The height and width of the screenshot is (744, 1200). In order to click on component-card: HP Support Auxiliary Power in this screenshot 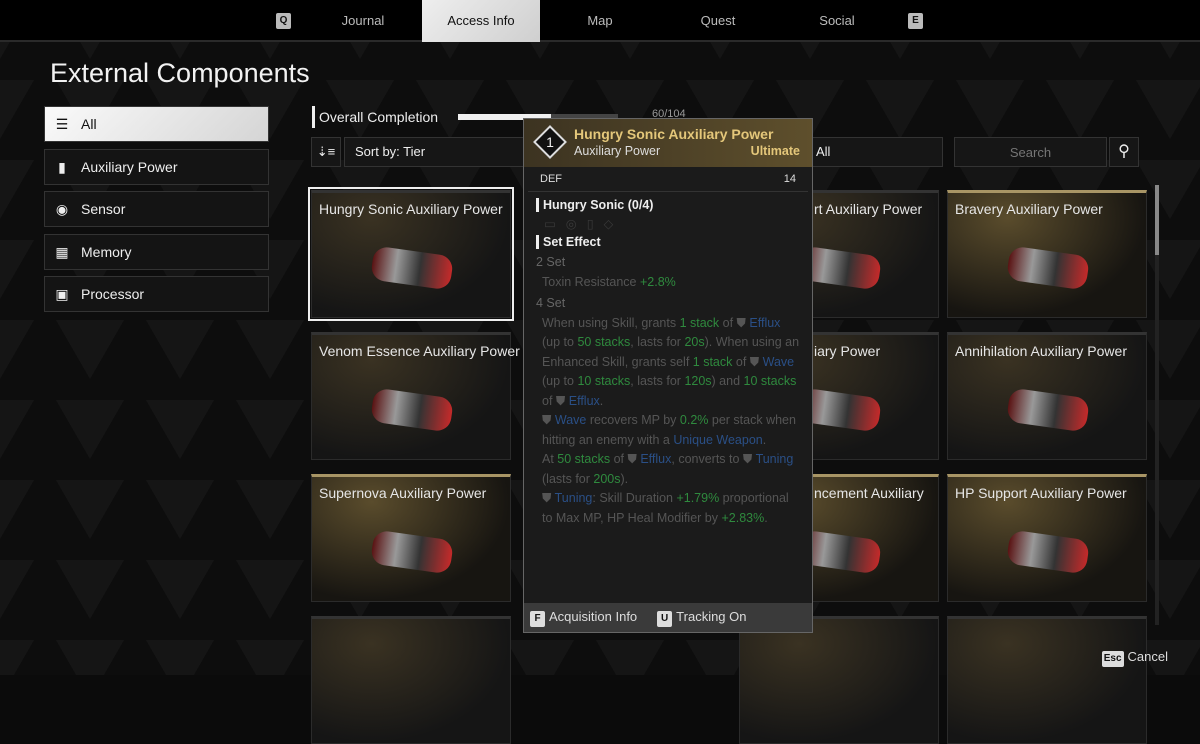, I will do `click(1047, 538)`.